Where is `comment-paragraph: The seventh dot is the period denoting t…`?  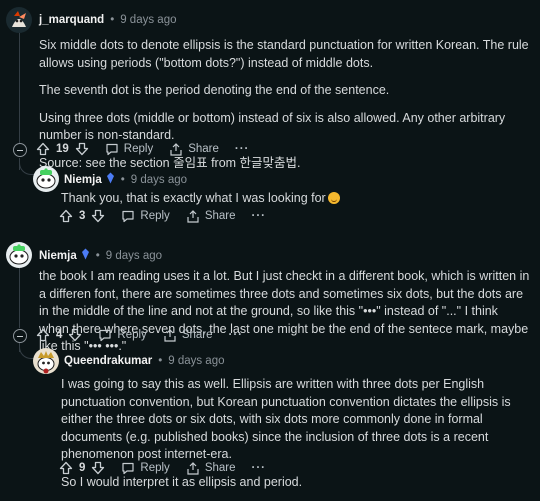
comment-paragraph: The seventh dot is the period denoting t… is located at coordinates (214, 90).